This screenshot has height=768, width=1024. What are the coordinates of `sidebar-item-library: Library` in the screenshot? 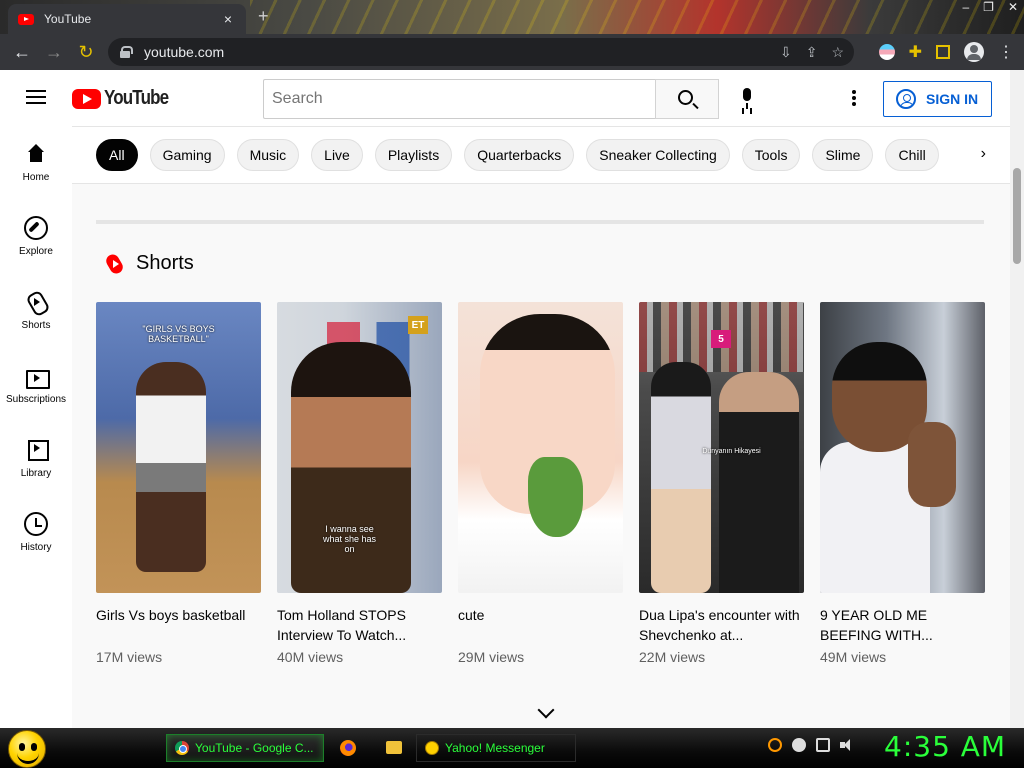 It's located at (36, 459).